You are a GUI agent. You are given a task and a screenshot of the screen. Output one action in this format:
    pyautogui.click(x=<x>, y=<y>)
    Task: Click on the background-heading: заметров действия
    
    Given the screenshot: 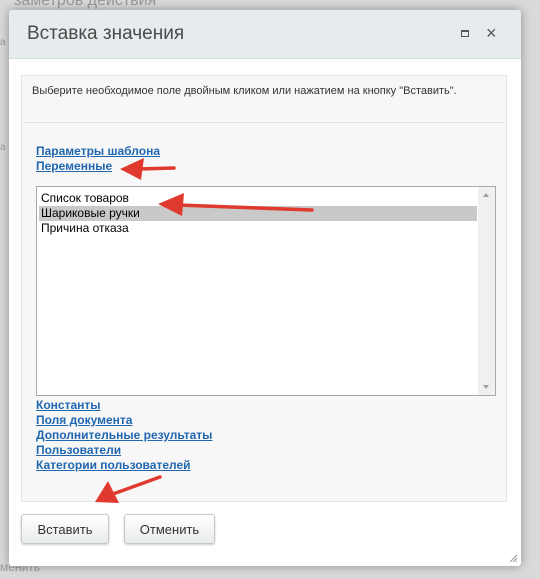 What is the action you would take?
    pyautogui.click(x=85, y=4)
    